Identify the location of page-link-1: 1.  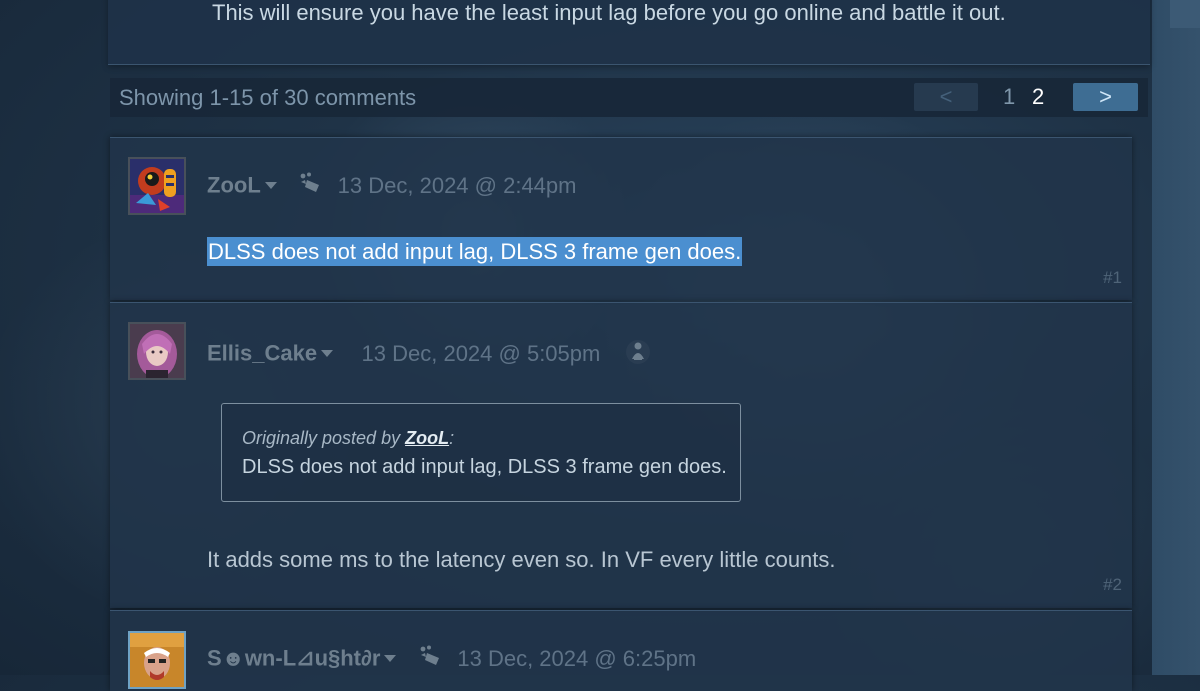
(1009, 97).